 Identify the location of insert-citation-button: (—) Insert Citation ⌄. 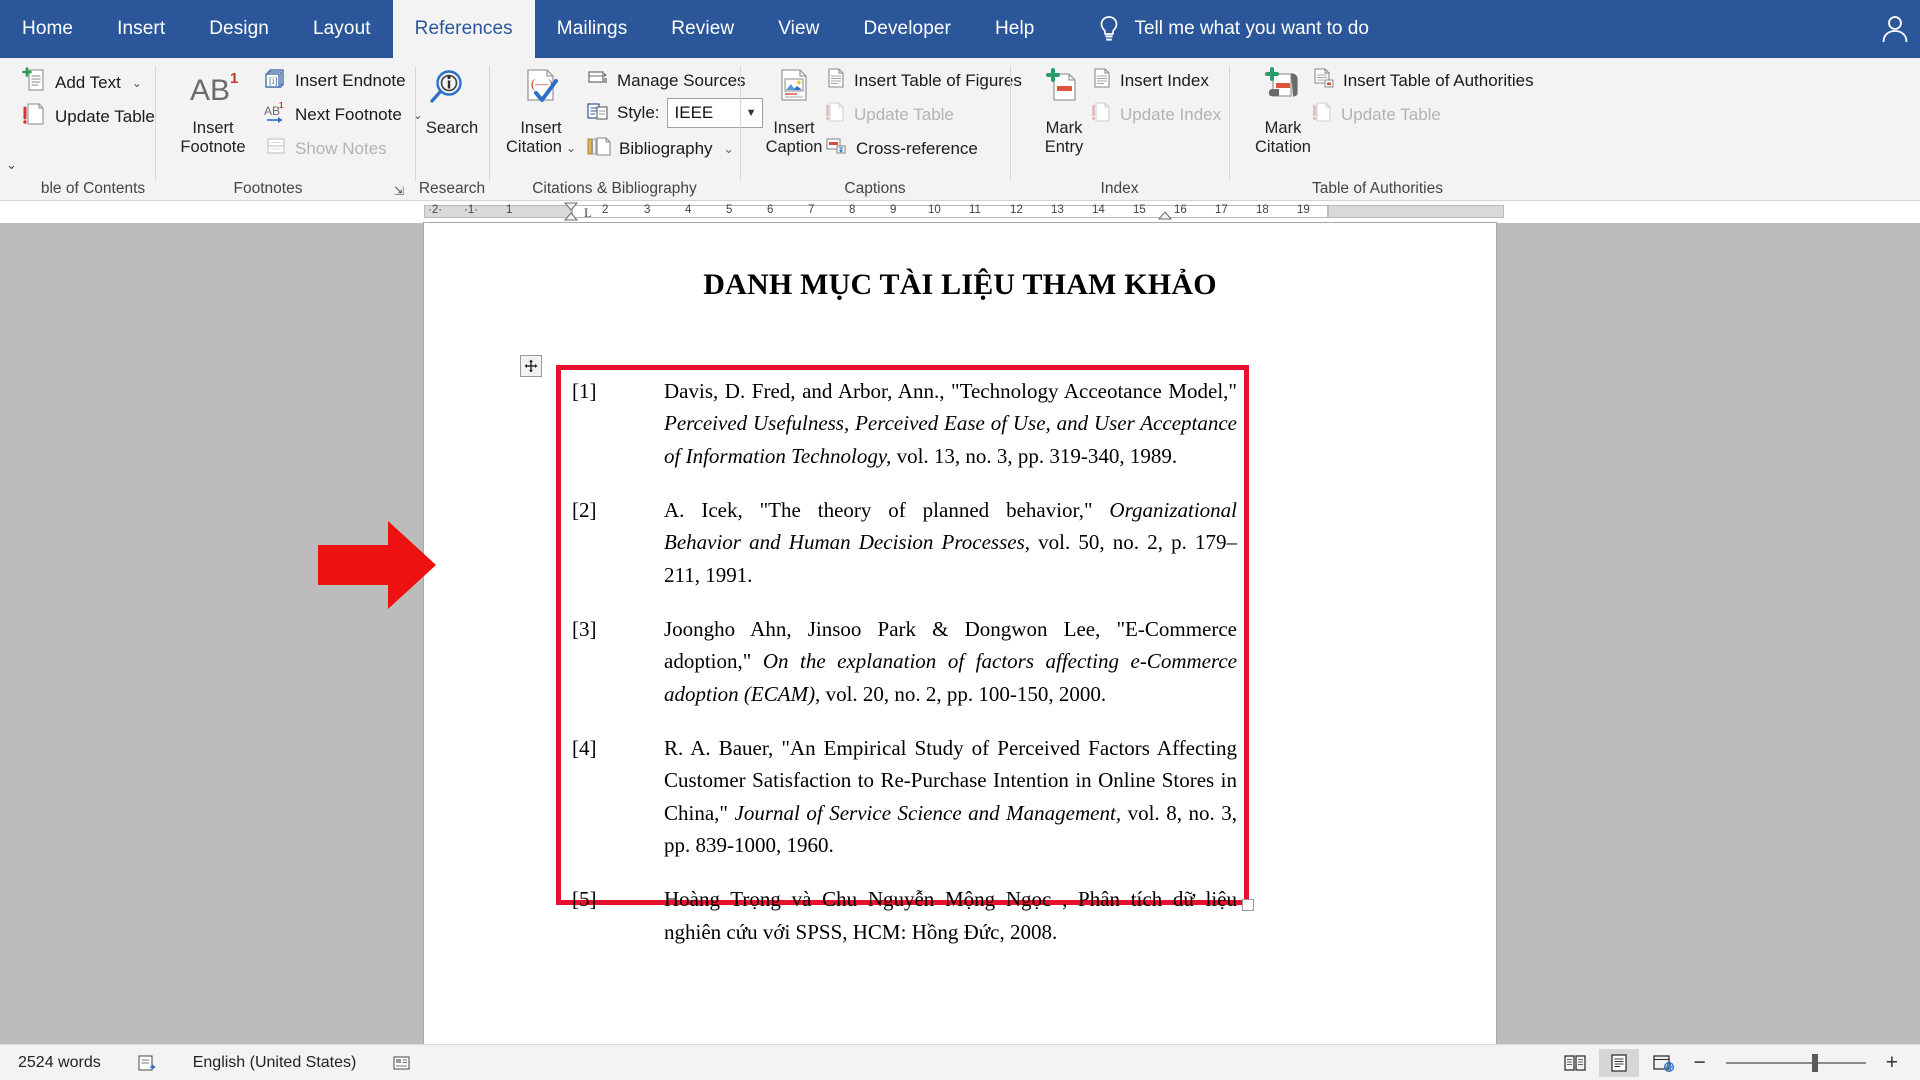
(541, 111).